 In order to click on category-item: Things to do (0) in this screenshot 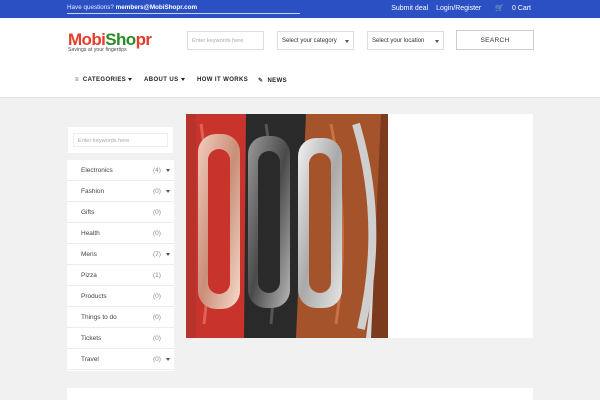, I will do `click(120, 317)`.